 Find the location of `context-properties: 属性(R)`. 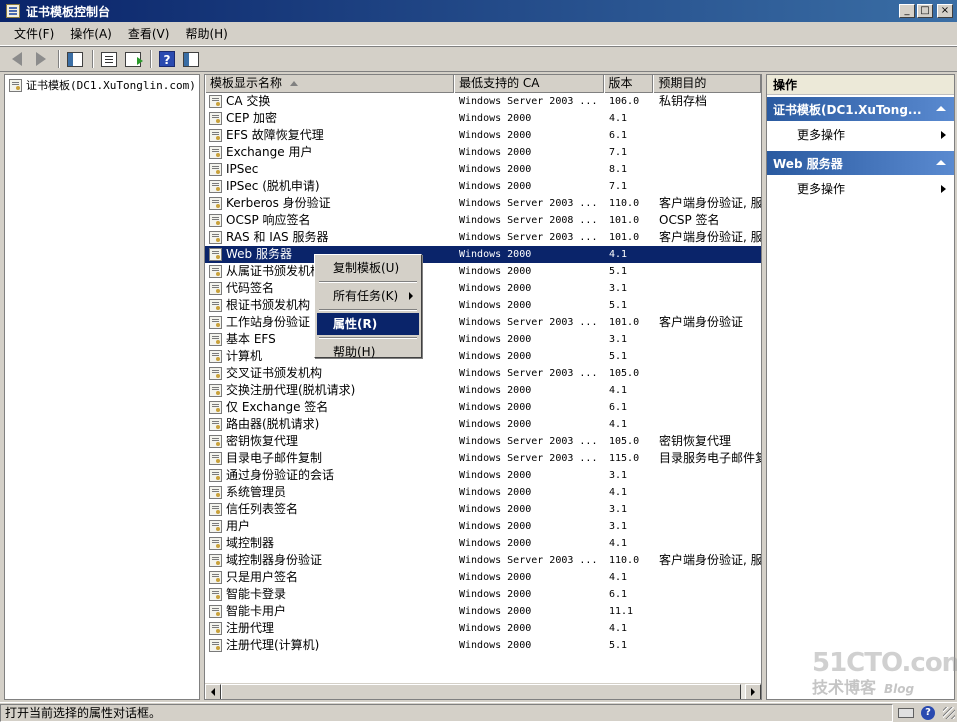

context-properties: 属性(R) is located at coordinates (368, 324).